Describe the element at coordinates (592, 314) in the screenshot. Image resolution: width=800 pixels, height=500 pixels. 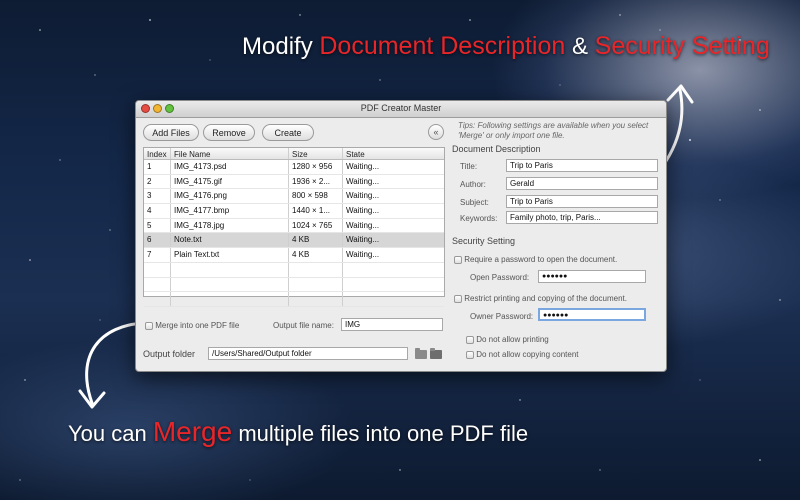
I see `owner-password-input: ●●●●●●` at that location.